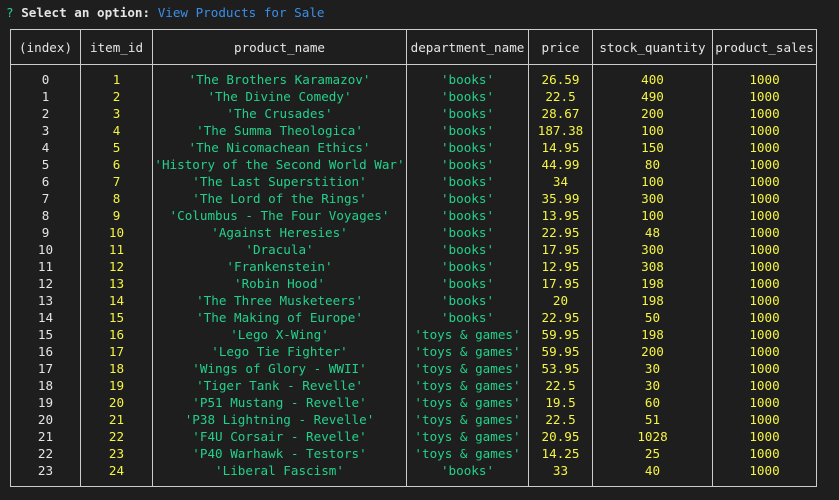 This screenshot has width=839, height=500. What do you see at coordinates (560, 368) in the screenshot?
I see `price-cell: 53.95` at bounding box center [560, 368].